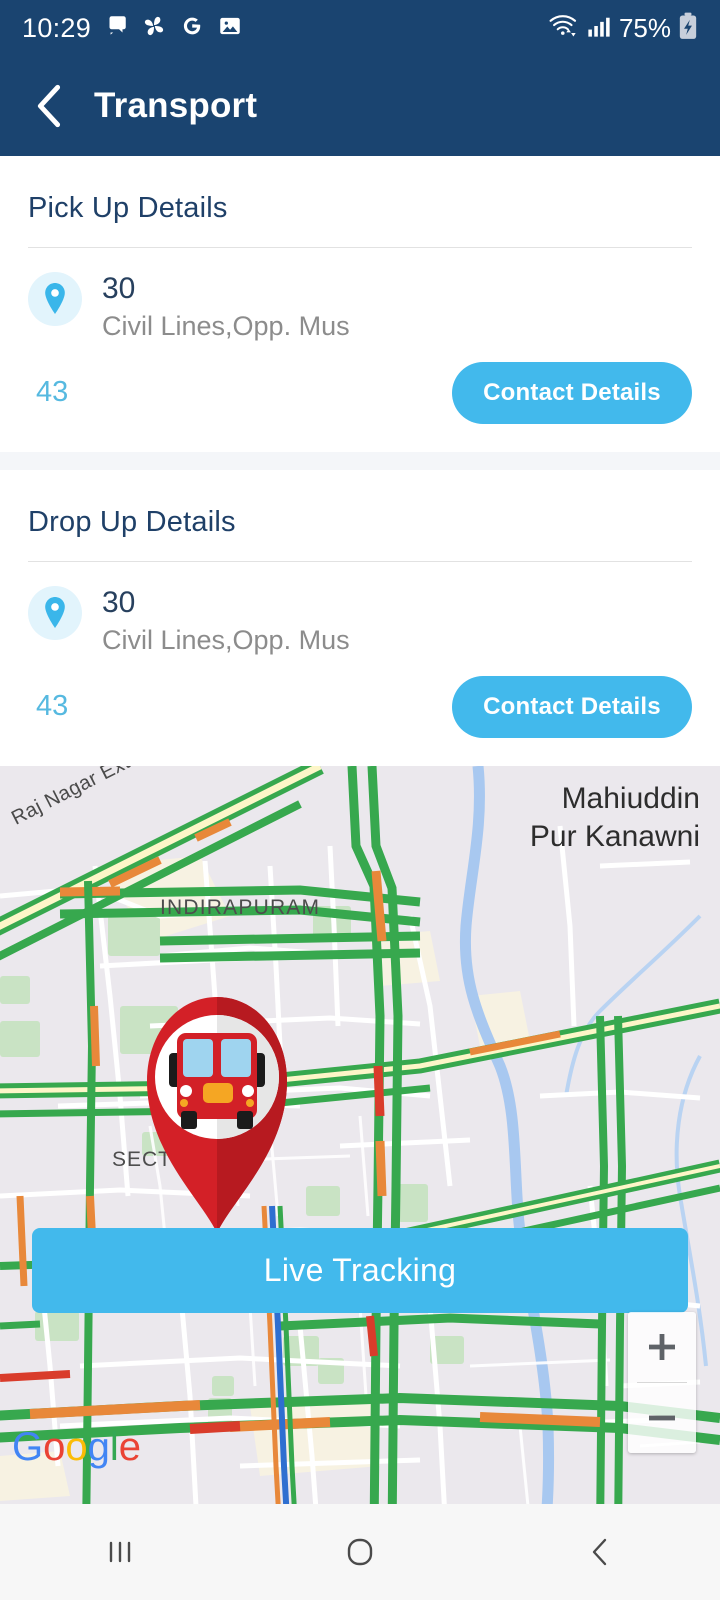 The width and height of the screenshot is (720, 1600). I want to click on recents-button, so click(120, 1552).